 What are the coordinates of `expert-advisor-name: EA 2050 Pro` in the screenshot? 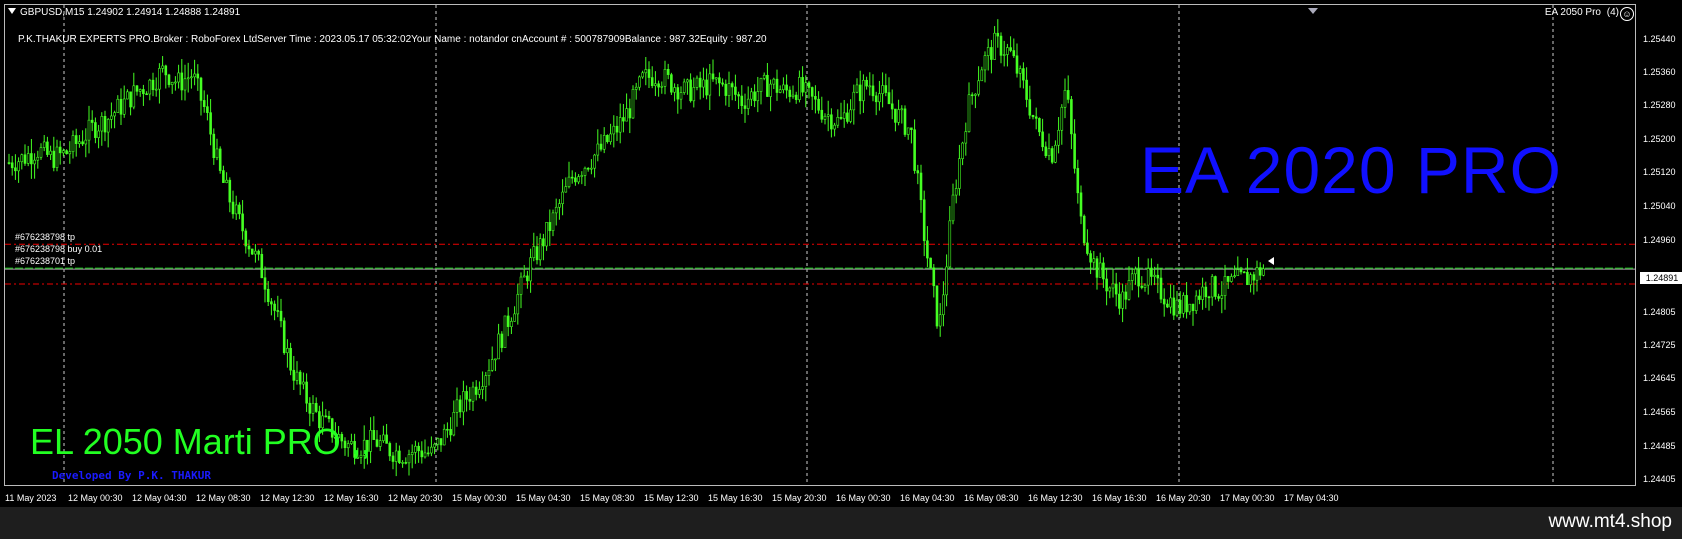 It's located at (1573, 12).